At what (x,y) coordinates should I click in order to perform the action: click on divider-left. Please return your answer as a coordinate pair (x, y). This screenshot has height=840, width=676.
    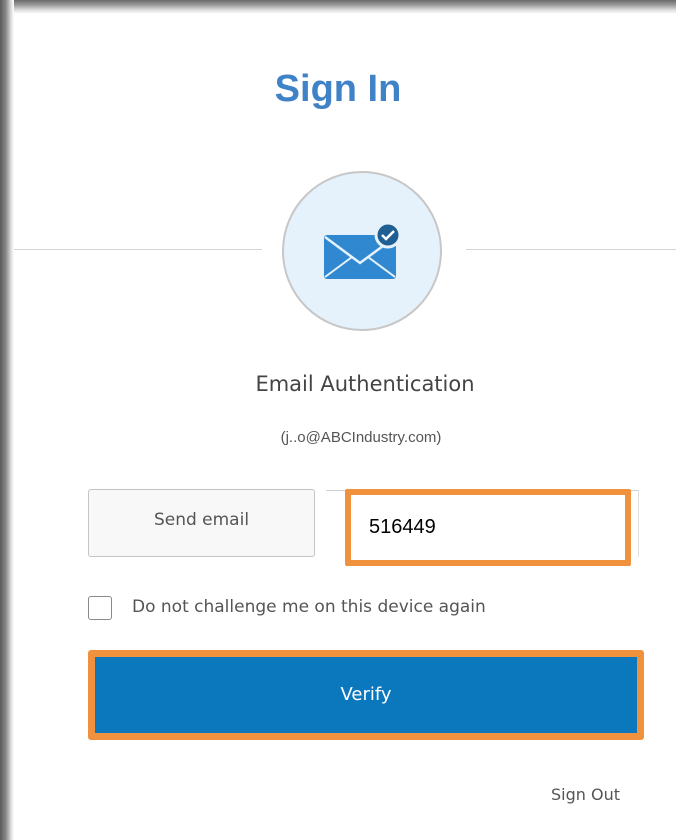
    Looking at the image, I should click on (138, 249).